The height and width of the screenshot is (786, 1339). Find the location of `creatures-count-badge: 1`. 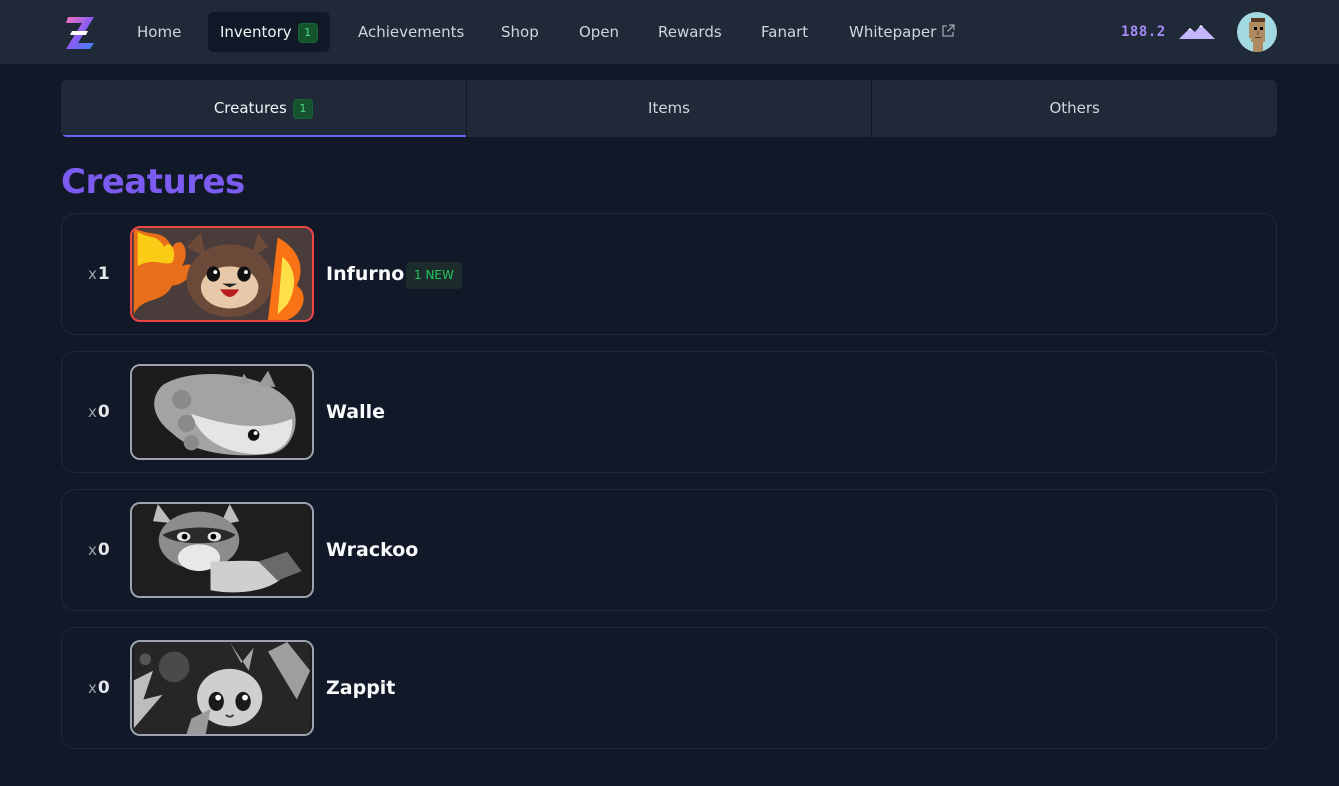

creatures-count-badge: 1 is located at coordinates (302, 109).